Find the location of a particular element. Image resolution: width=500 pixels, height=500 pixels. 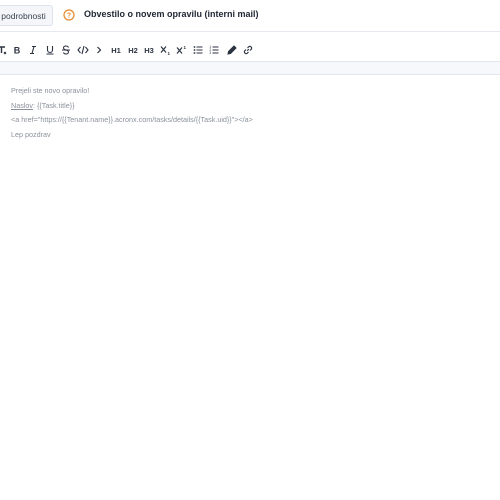

editor-line: Prejeli ste novo opravilo! is located at coordinates (50, 90).